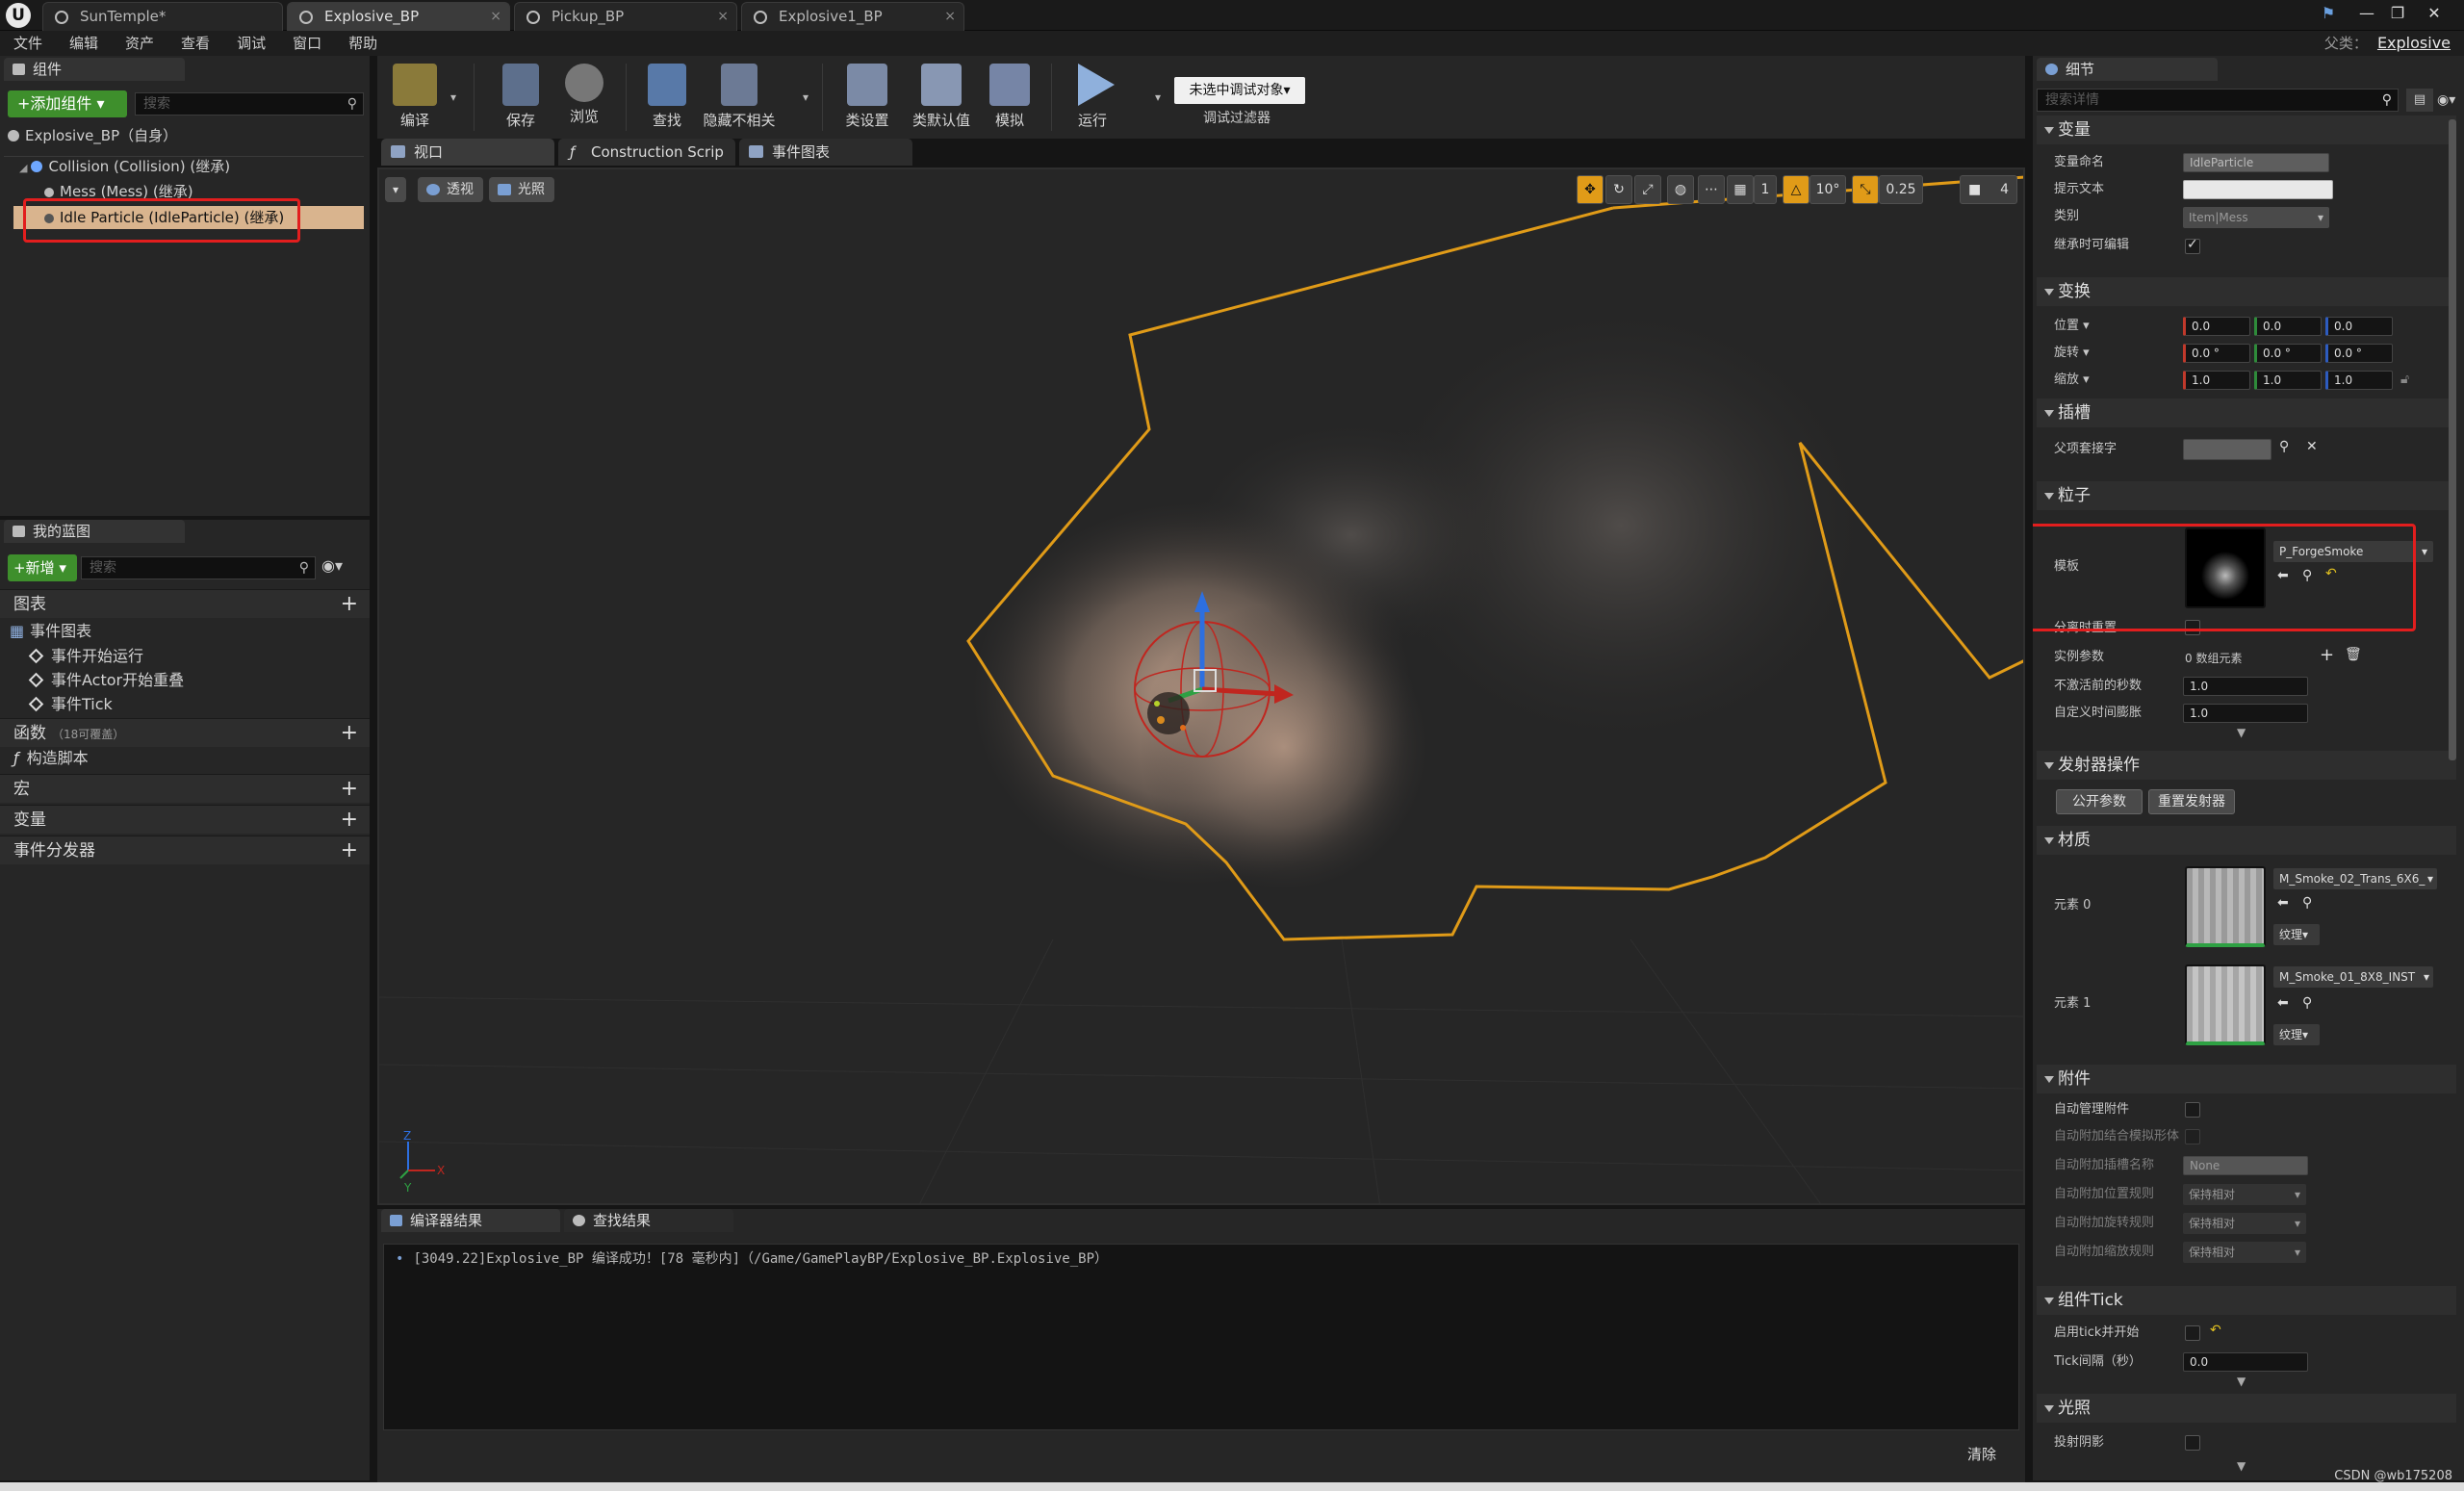 This screenshot has height=1491, width=2464. I want to click on rotate-tool-icon: ↻, so click(1618, 189).